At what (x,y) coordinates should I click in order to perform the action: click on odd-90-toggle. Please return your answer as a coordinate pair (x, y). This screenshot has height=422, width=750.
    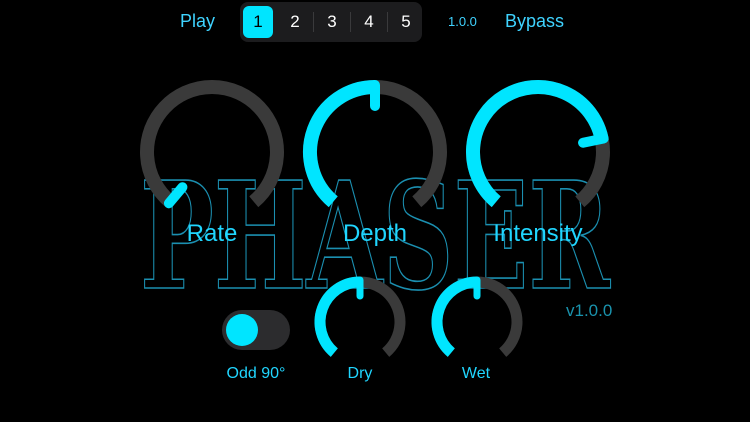
    Looking at the image, I should click on (256, 330).